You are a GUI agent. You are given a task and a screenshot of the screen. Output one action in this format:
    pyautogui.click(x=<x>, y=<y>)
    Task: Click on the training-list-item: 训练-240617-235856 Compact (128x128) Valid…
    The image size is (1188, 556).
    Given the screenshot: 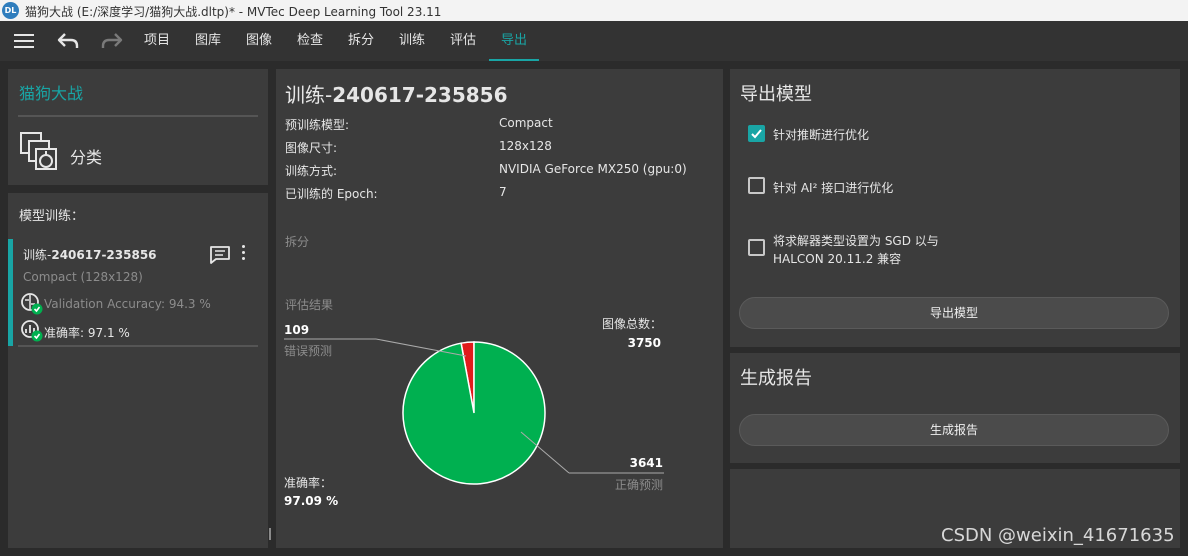 What is the action you would take?
    pyautogui.click(x=138, y=293)
    